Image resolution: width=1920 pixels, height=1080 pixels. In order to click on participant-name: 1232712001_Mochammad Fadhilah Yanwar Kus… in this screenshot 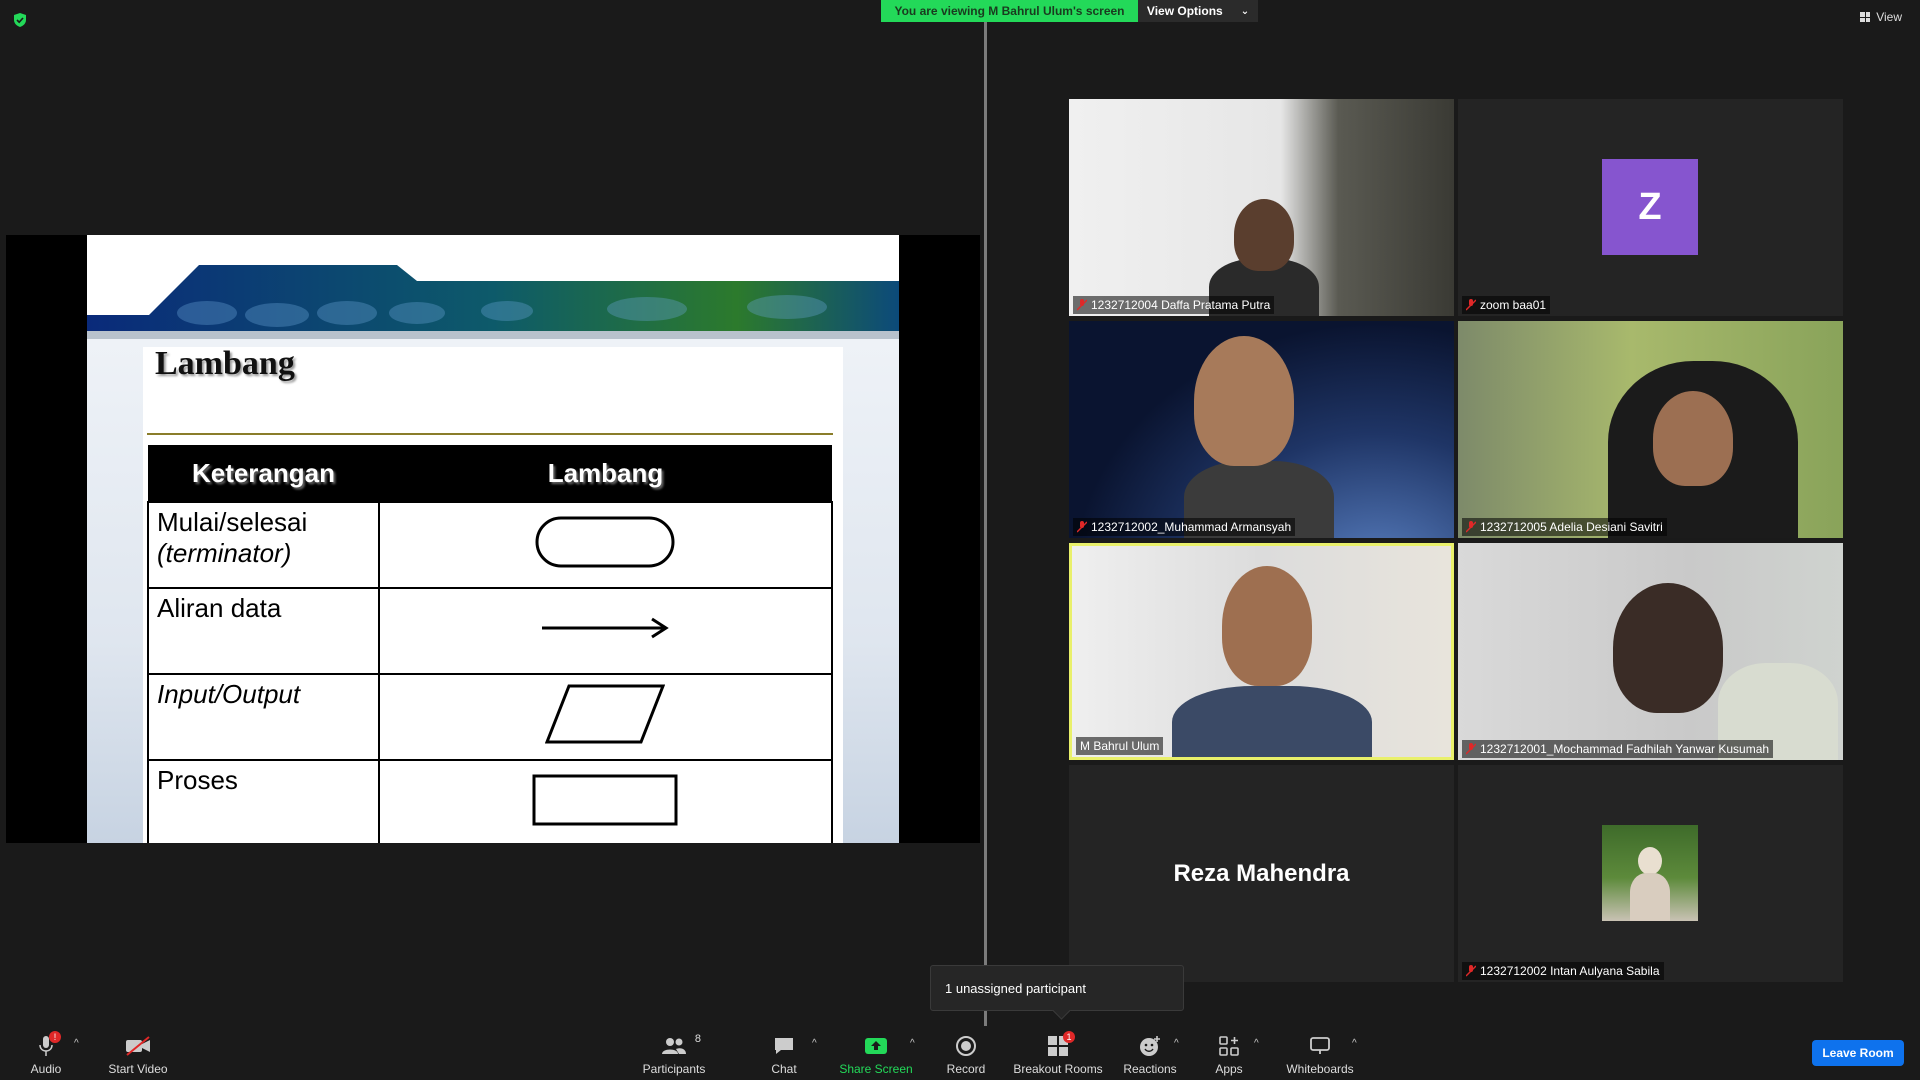, I will do `click(1625, 749)`.